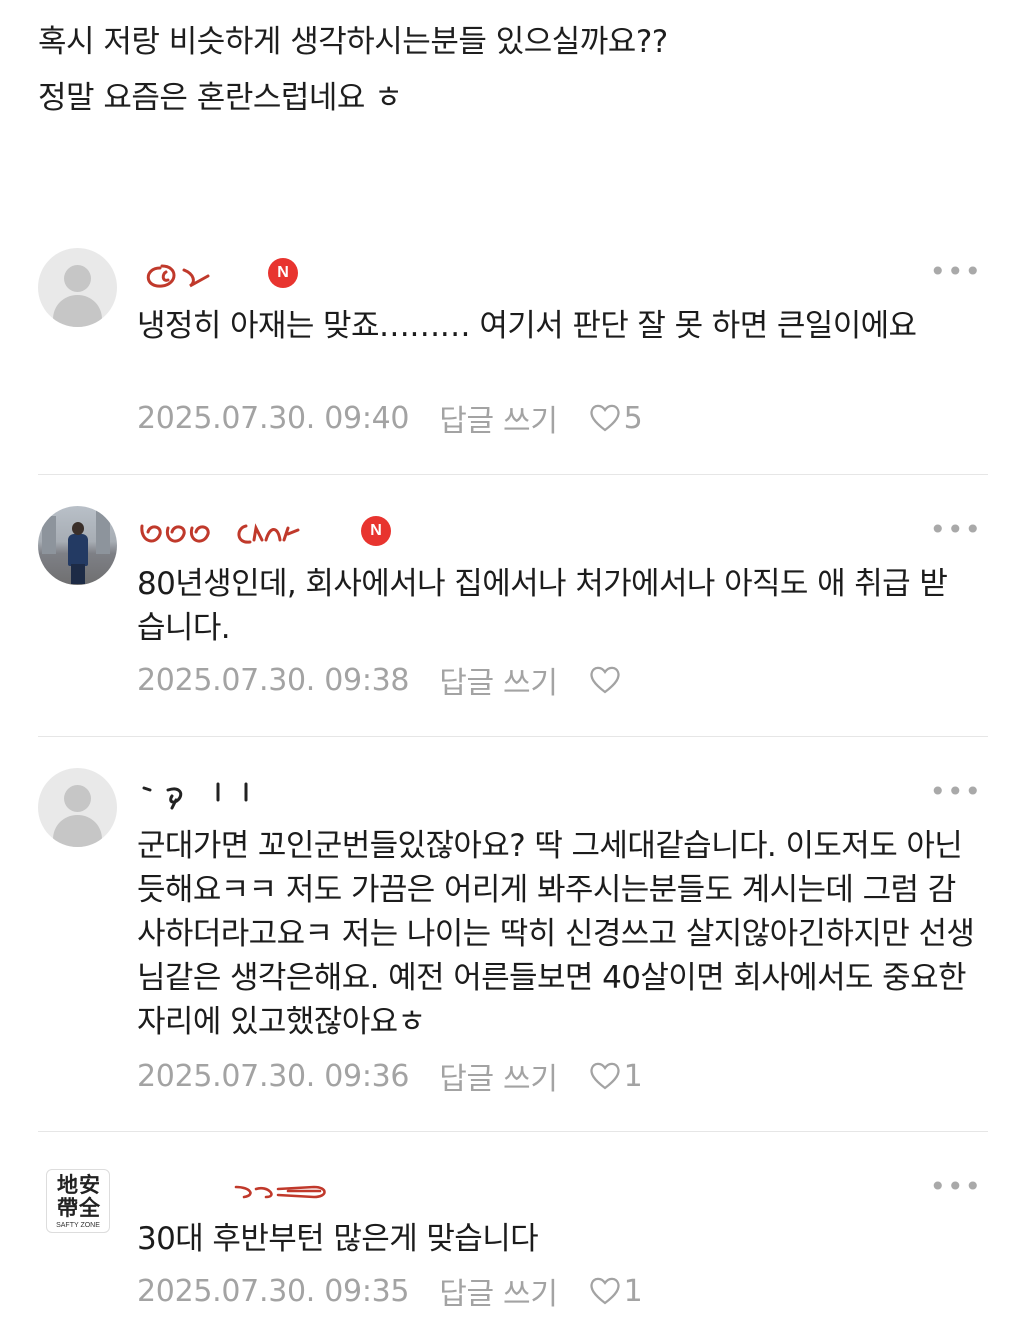 Image resolution: width=1024 pixels, height=1330 pixels. Describe the element at coordinates (633, 418) in the screenshot. I see `like-count: 5` at that location.